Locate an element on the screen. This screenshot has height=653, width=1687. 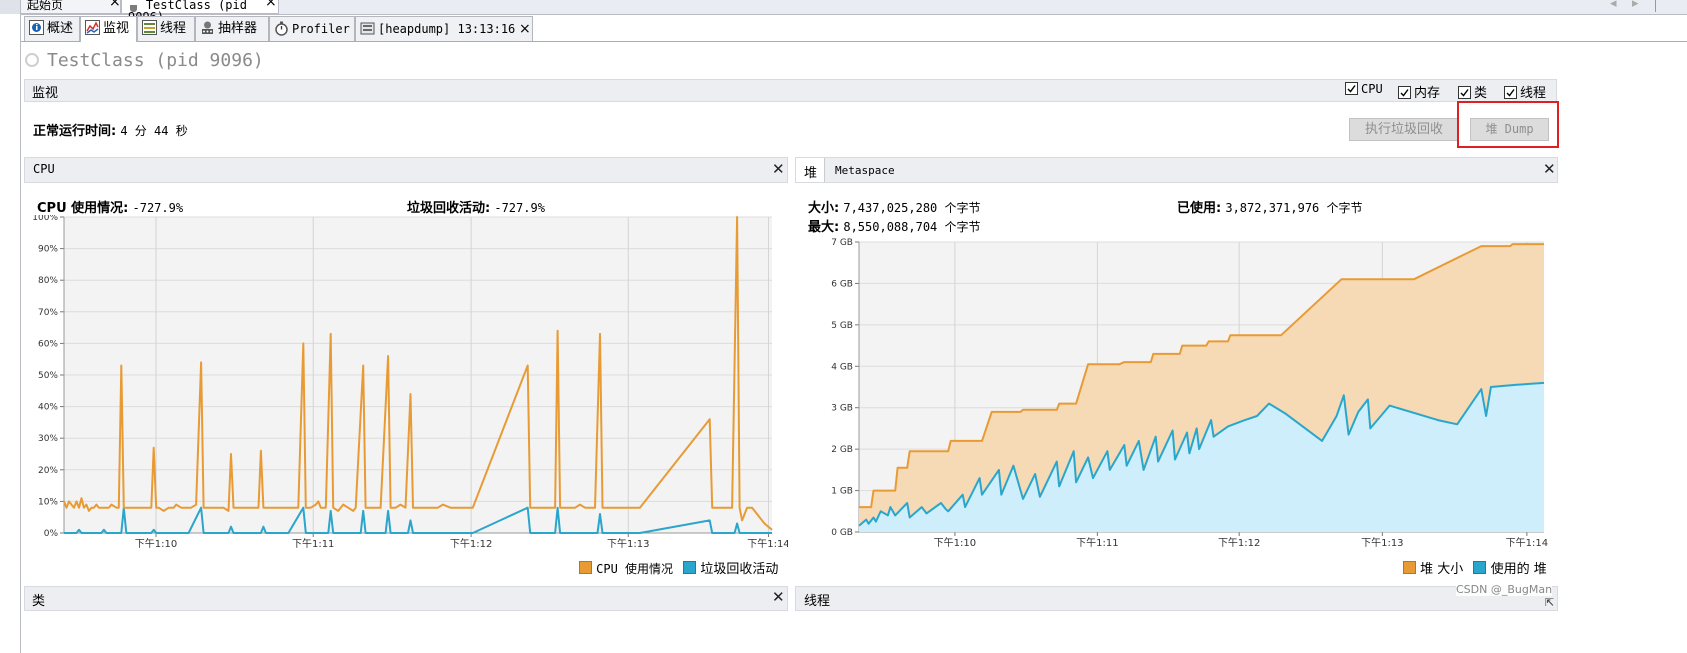
tab-threads: 线程 is located at coordinates (166, 28).